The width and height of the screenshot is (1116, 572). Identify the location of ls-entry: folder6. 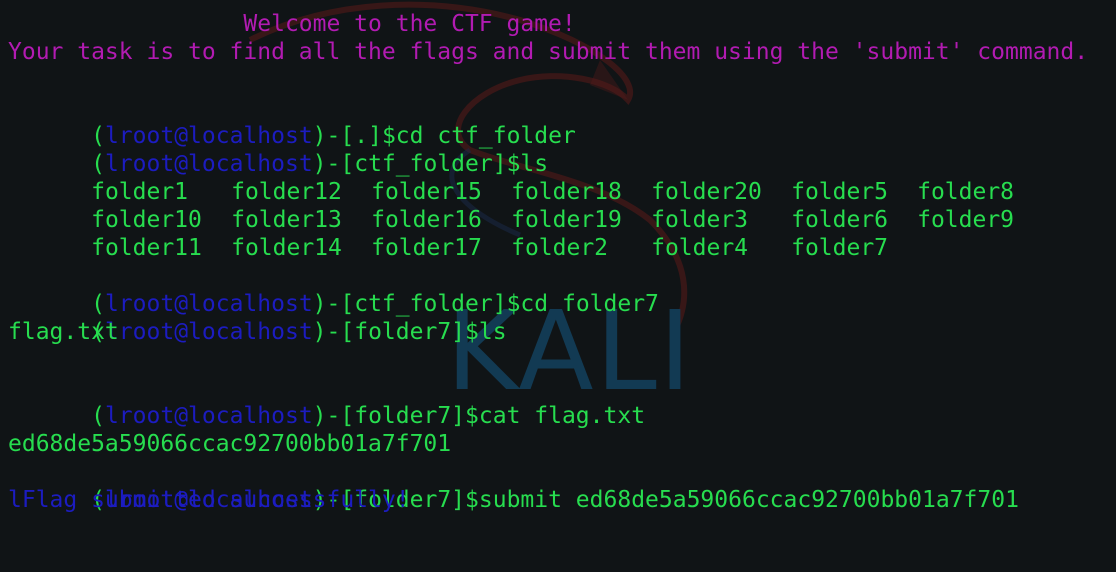
(840, 220).